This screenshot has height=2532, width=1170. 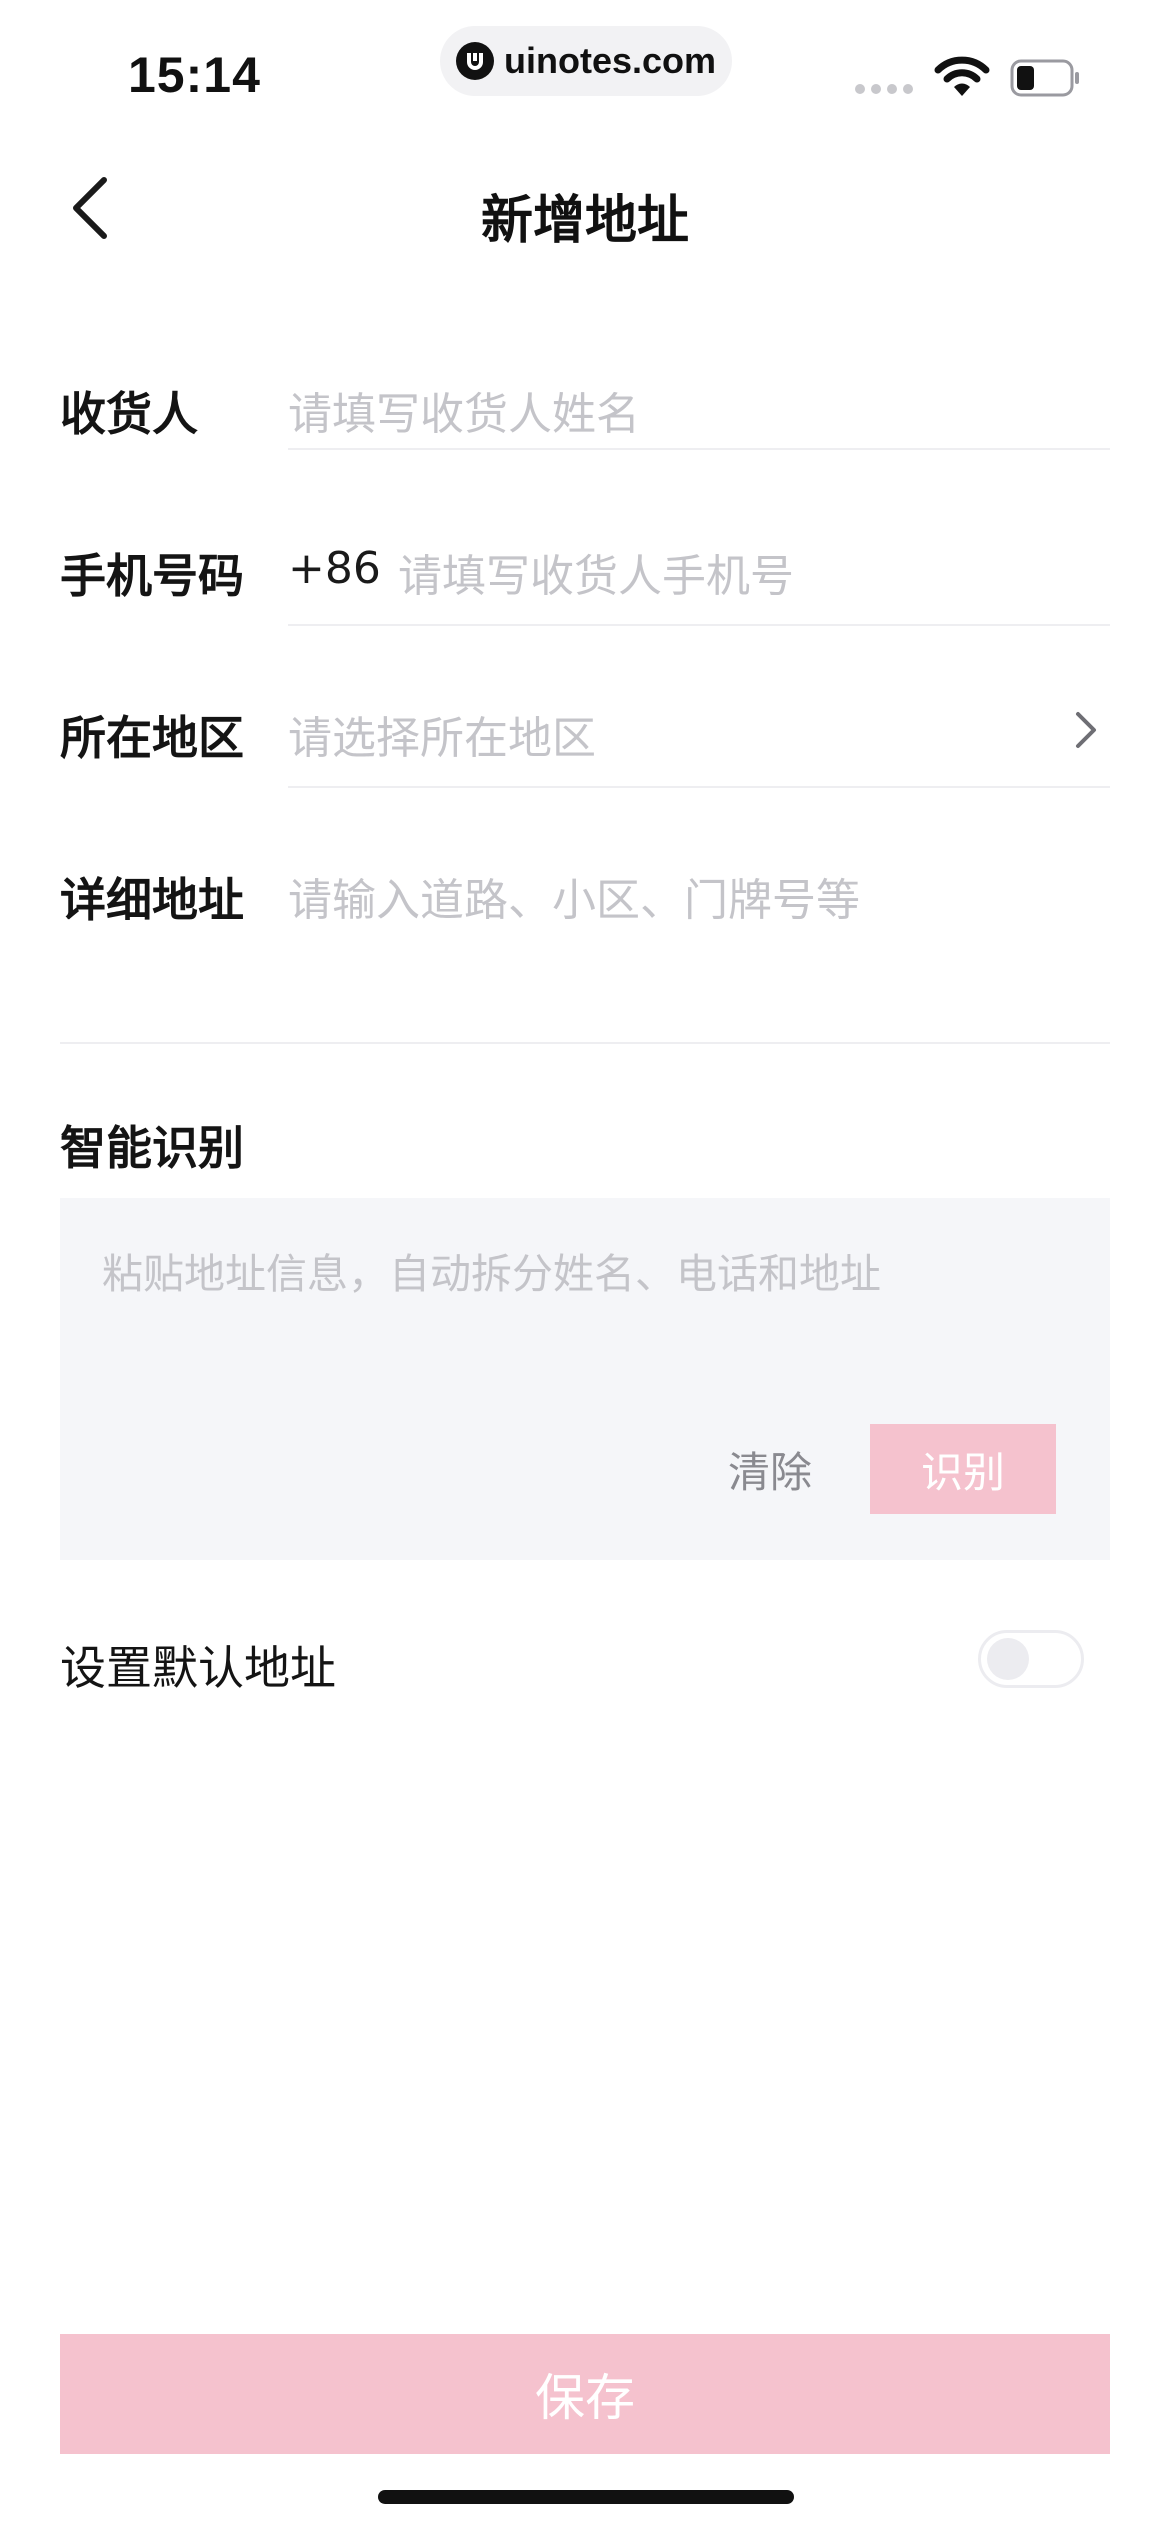 I want to click on phone-country-code: +86, so click(x=334, y=568).